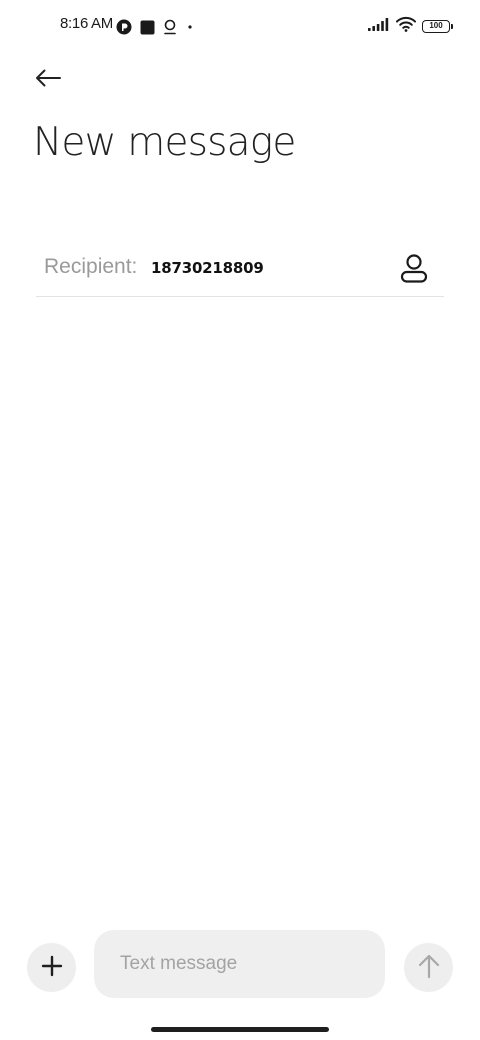  What do you see at coordinates (91, 266) in the screenshot?
I see `recipient-label: Recipient:` at bounding box center [91, 266].